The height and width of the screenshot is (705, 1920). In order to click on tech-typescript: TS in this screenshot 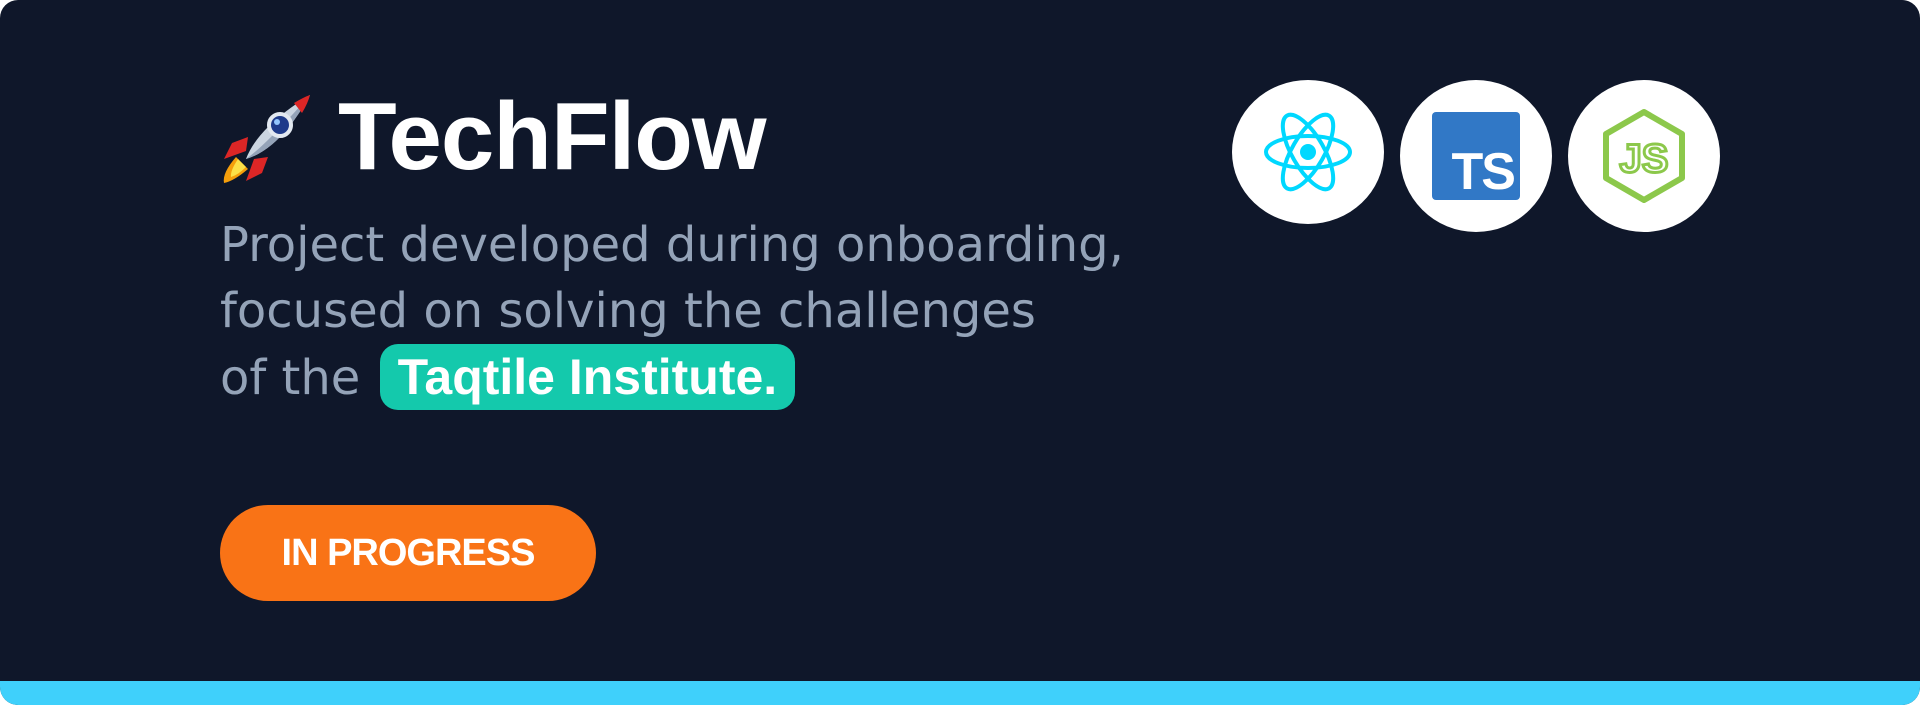, I will do `click(1476, 156)`.